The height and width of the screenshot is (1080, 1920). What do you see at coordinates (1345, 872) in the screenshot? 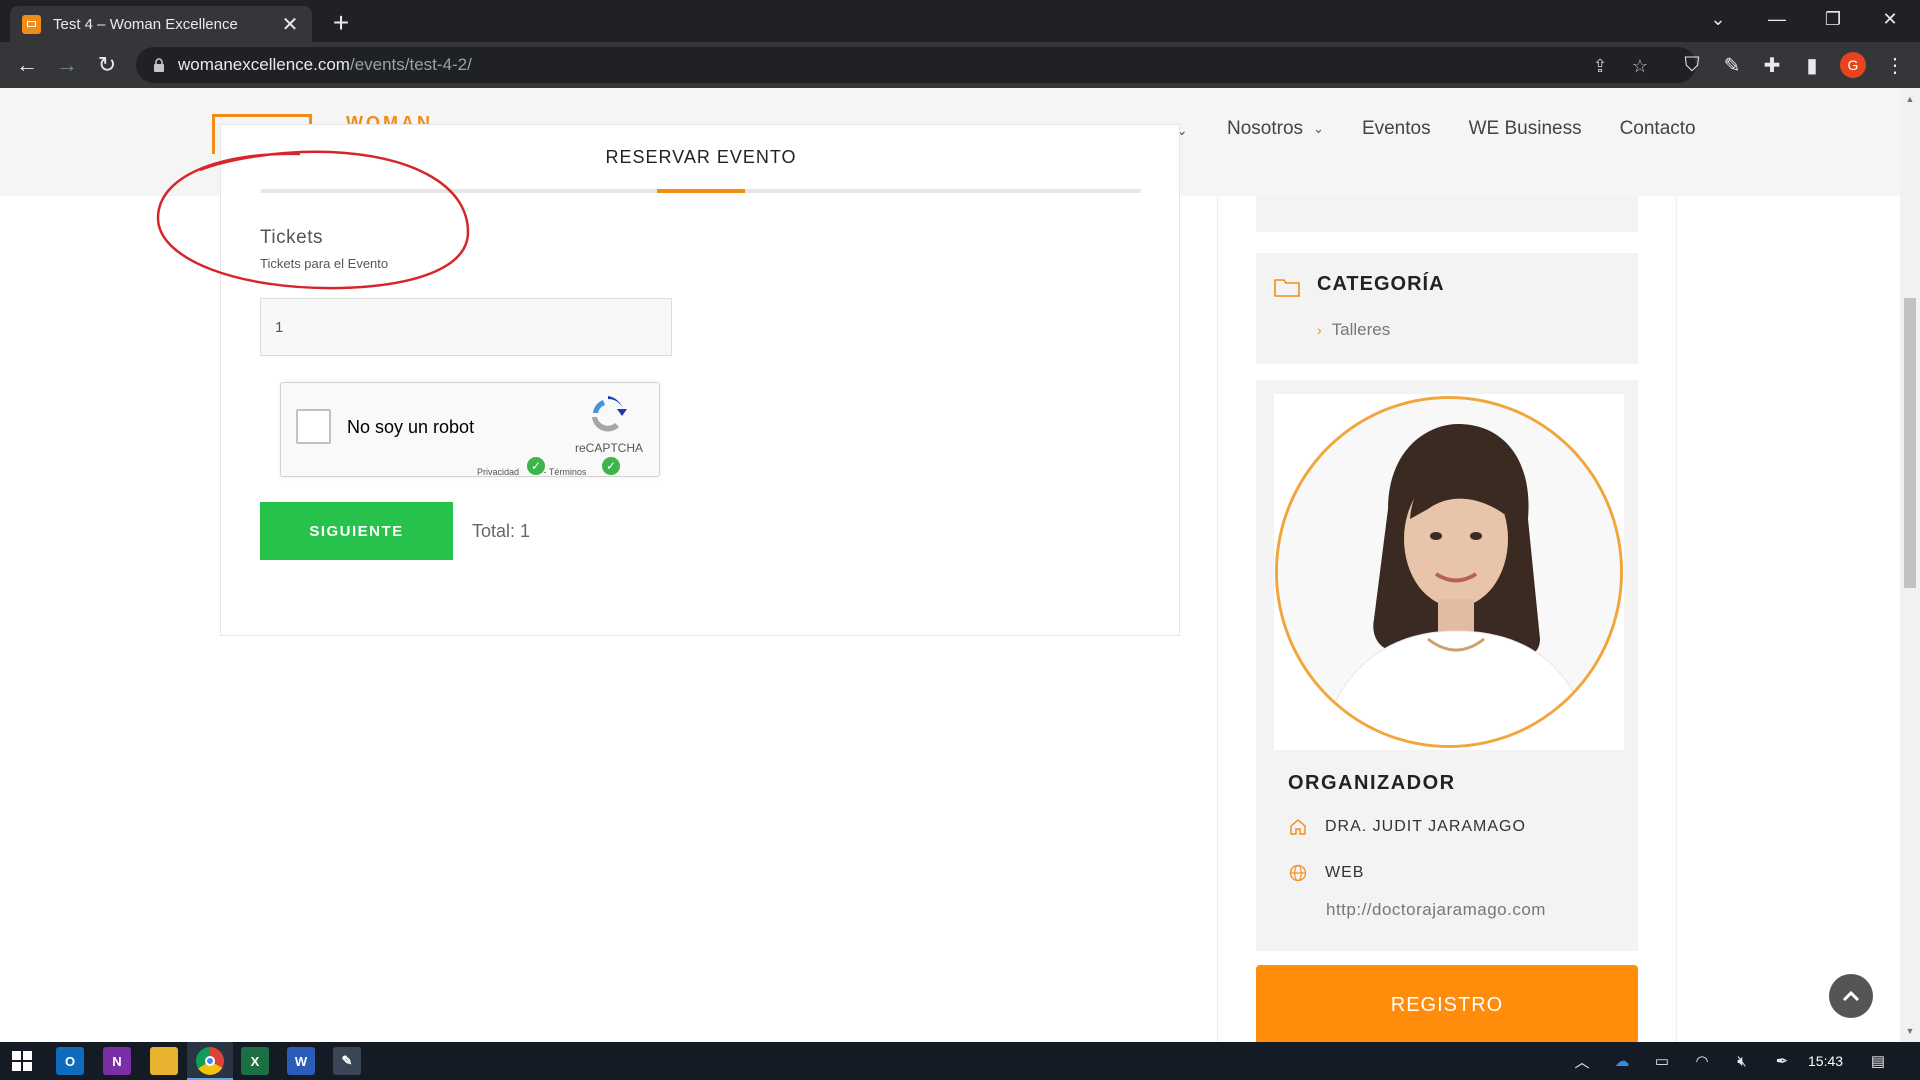
I see `web-label: WEB` at bounding box center [1345, 872].